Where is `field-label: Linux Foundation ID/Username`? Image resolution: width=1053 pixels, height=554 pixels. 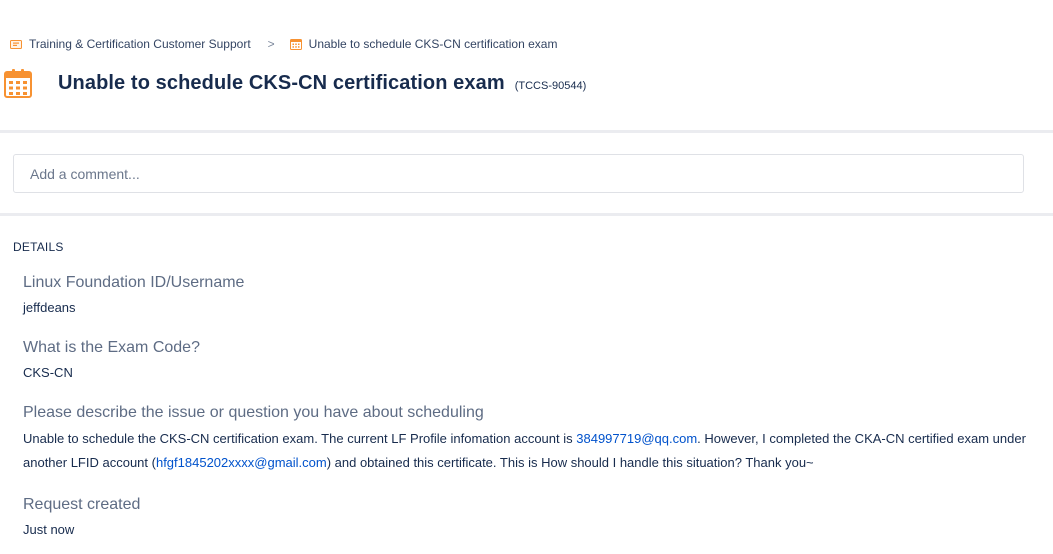 field-label: Linux Foundation ID/Username is located at coordinates (134, 282).